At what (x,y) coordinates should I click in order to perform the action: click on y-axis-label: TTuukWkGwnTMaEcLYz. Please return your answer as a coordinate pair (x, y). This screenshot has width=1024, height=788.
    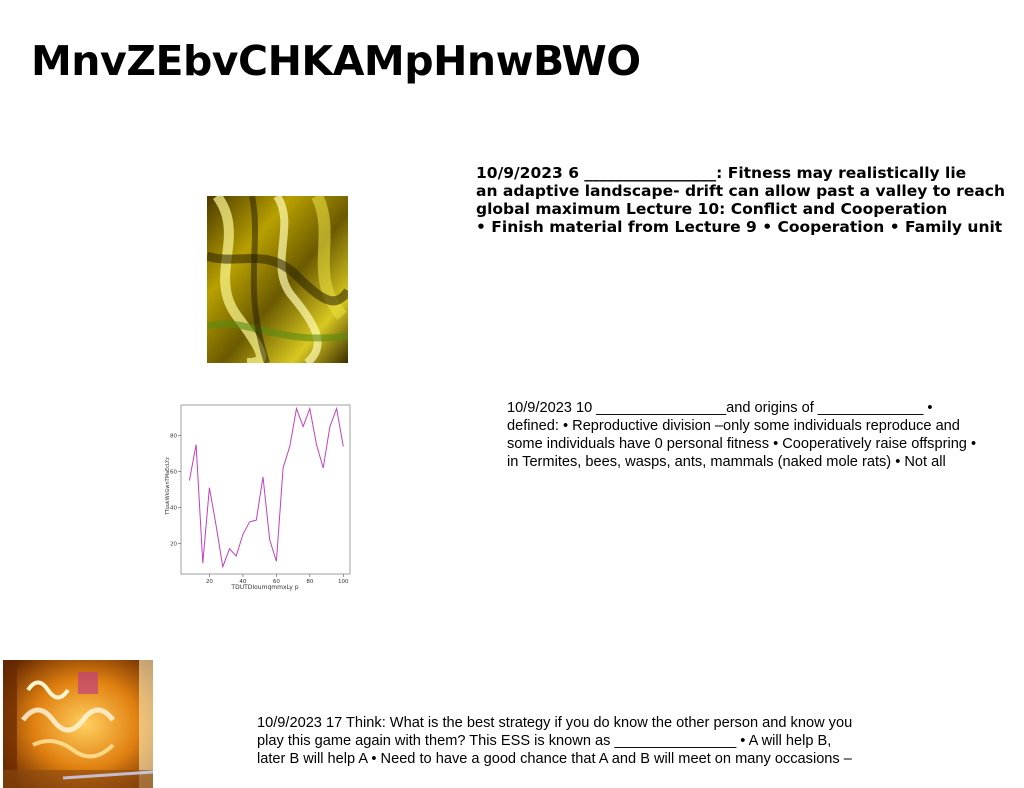
    Looking at the image, I should click on (168, 486).